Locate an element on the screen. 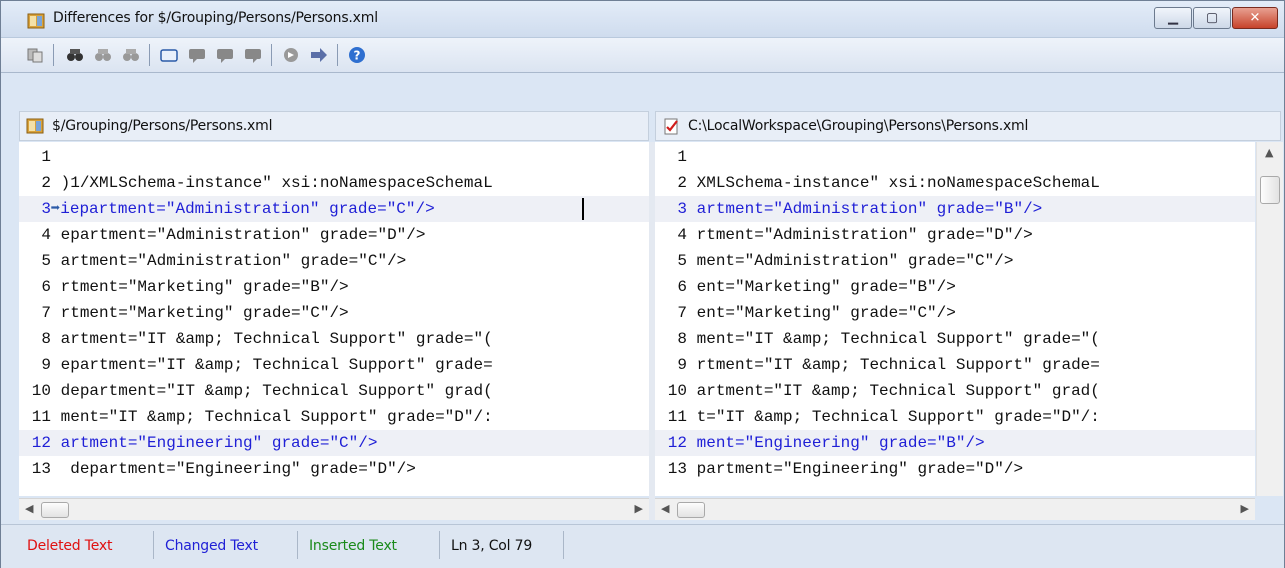 The height and width of the screenshot is (568, 1285). line-number: 5 is located at coordinates (682, 261).